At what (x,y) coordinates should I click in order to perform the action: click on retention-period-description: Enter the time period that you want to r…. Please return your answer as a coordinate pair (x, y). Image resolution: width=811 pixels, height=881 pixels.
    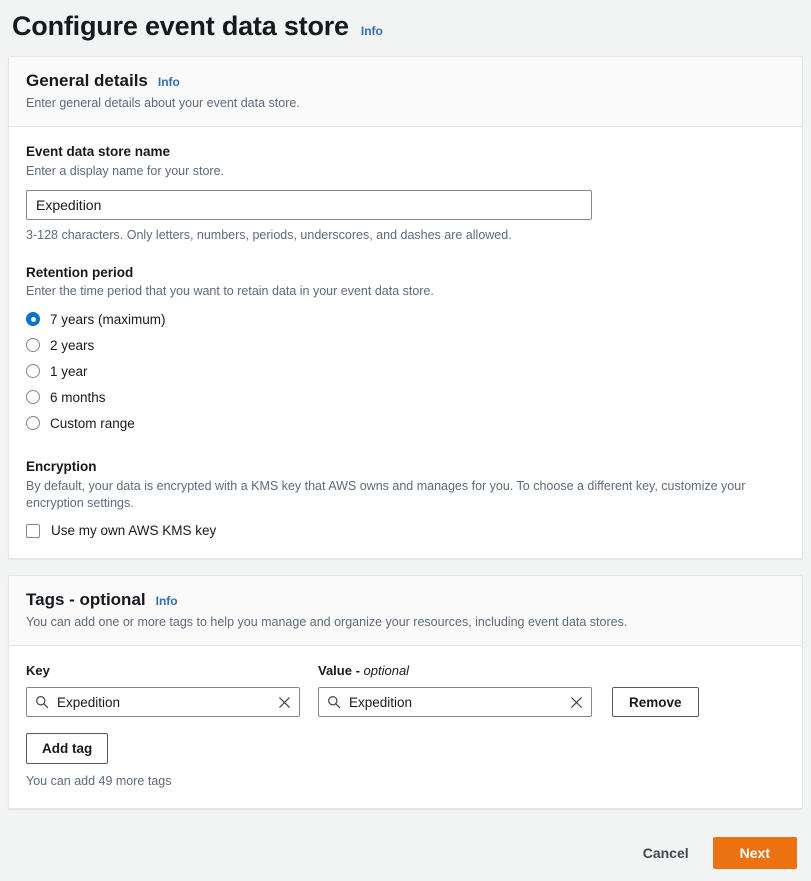
    Looking at the image, I should click on (230, 291).